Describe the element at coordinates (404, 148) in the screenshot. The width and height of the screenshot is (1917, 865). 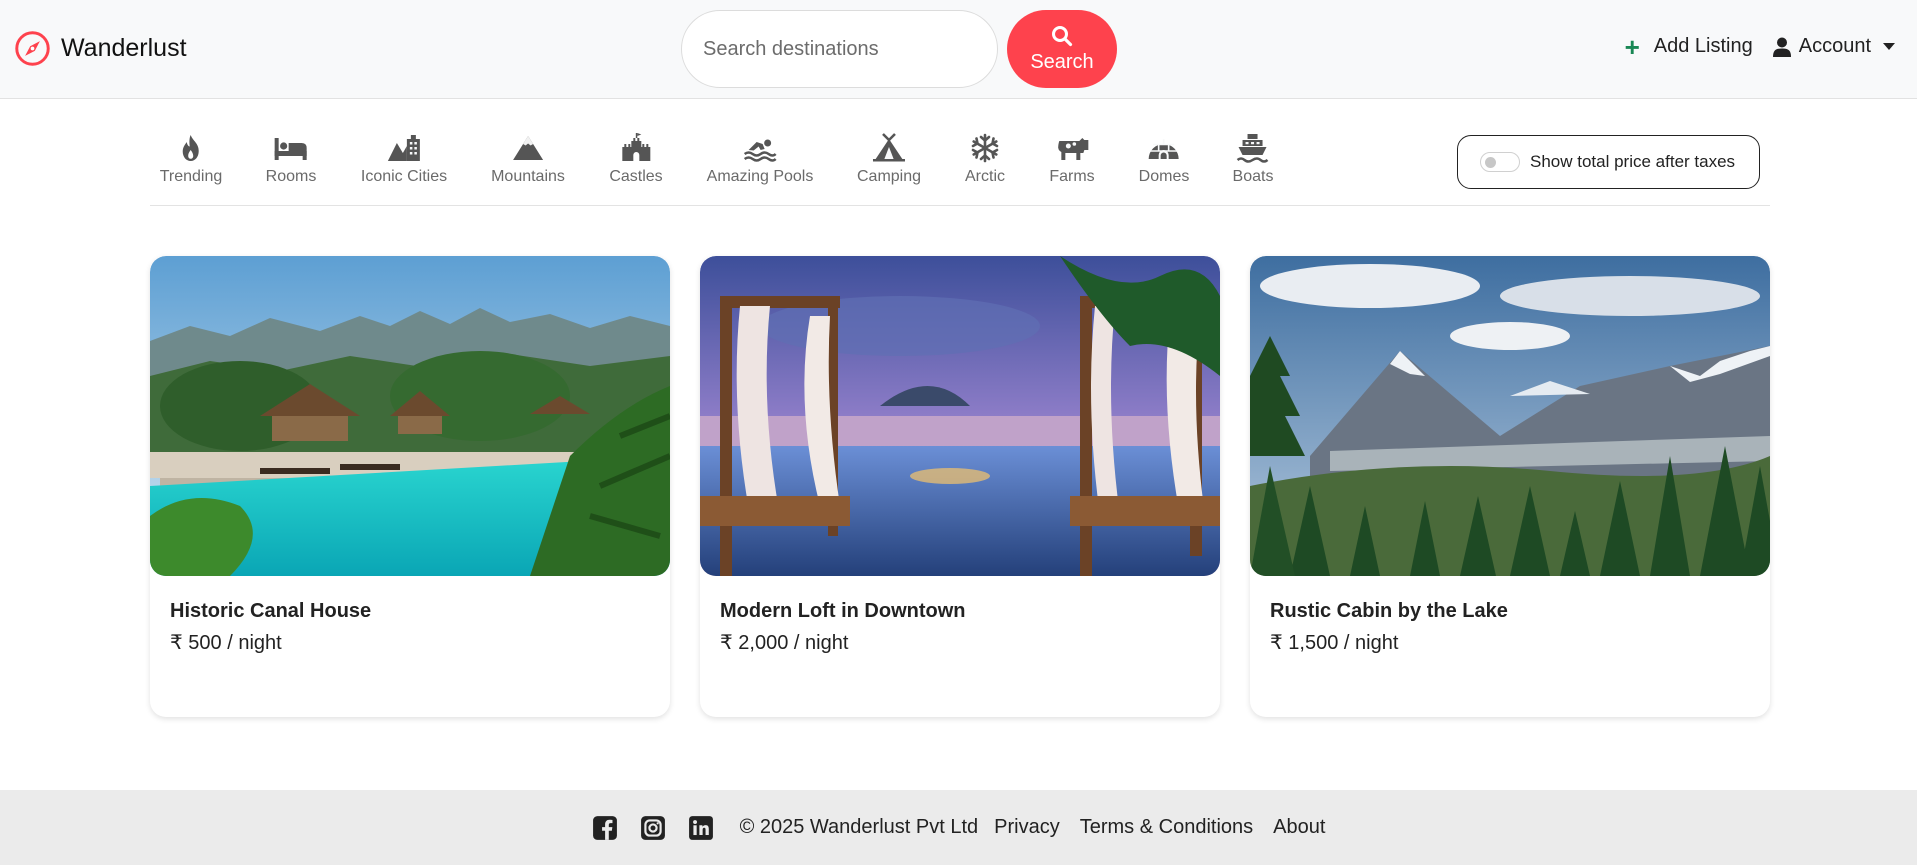
I see `city-icon` at that location.